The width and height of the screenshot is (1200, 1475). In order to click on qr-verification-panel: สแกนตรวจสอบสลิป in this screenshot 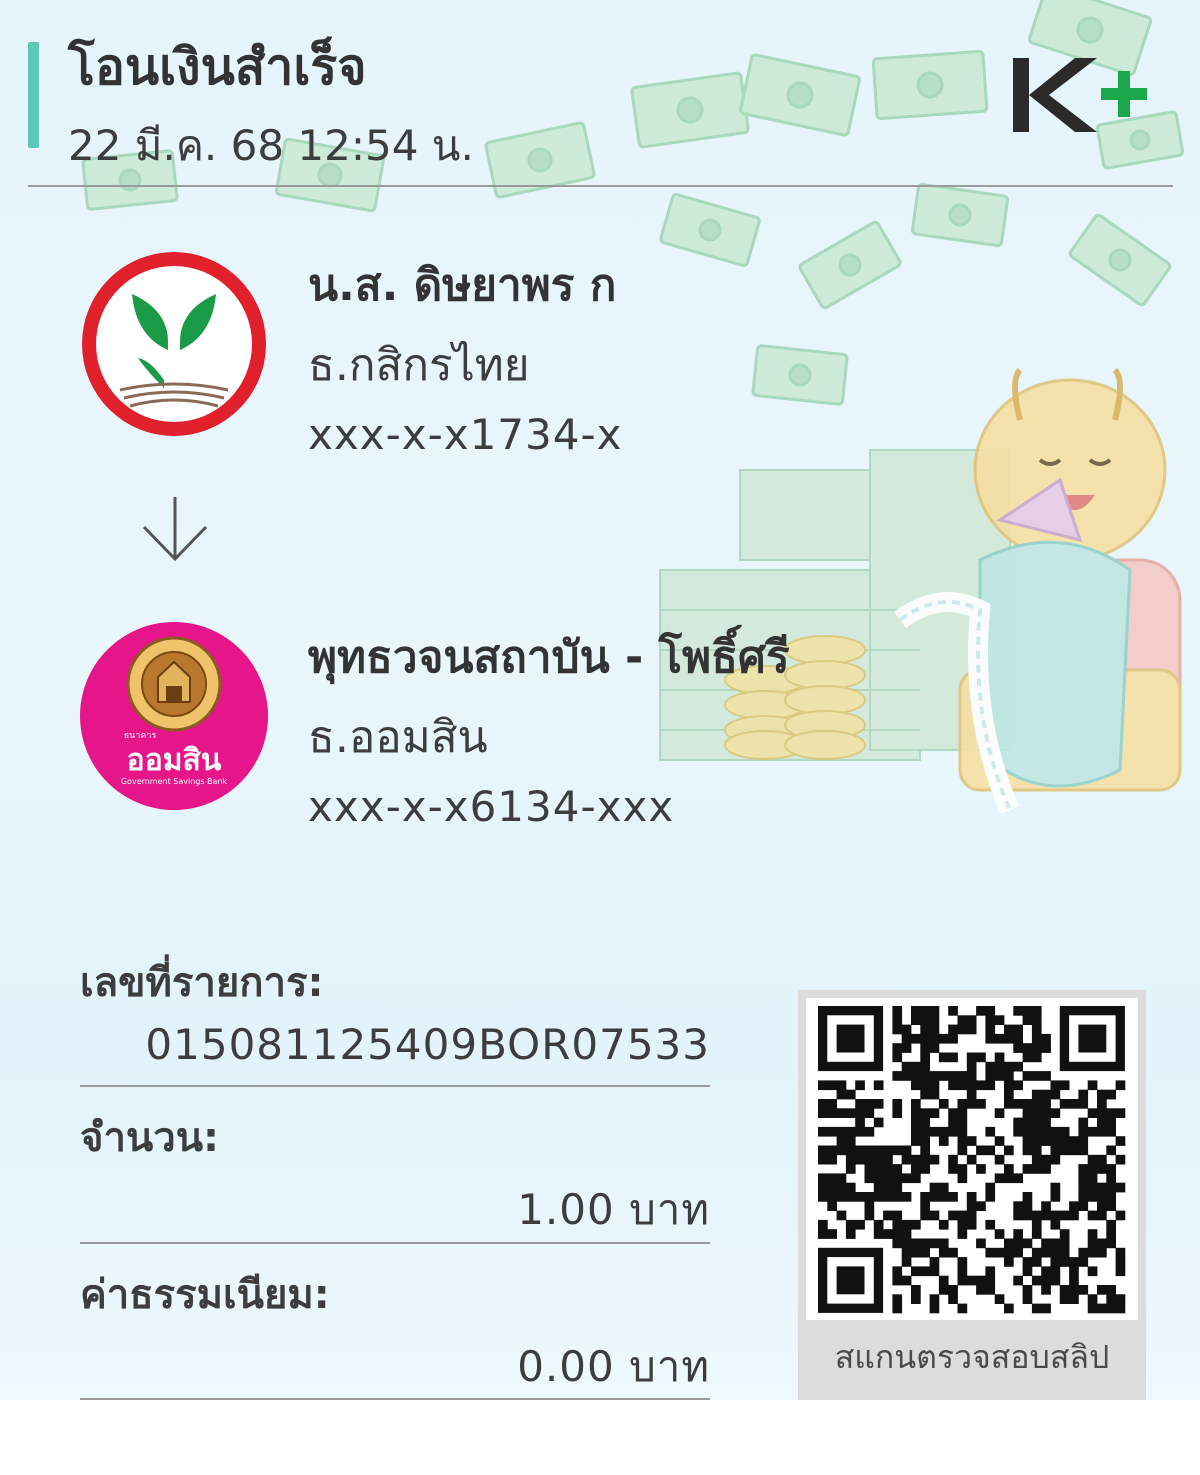, I will do `click(972, 1195)`.